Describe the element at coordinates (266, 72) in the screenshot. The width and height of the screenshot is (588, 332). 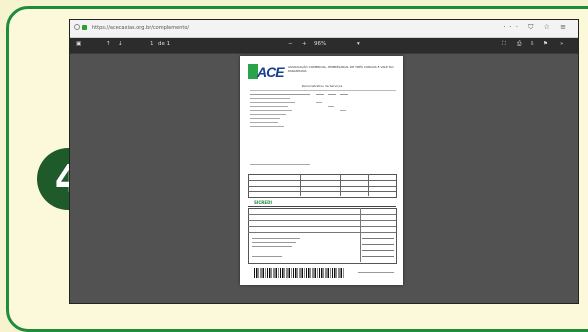
I see `ace-logo: ACE` at that location.